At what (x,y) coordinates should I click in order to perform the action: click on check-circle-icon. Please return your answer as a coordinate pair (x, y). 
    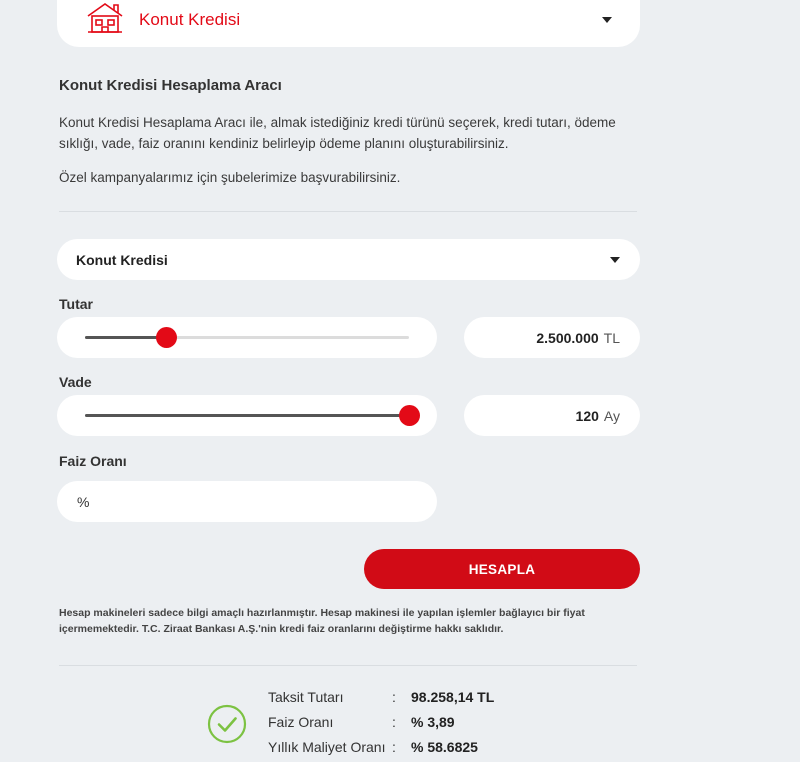
    Looking at the image, I should click on (227, 724).